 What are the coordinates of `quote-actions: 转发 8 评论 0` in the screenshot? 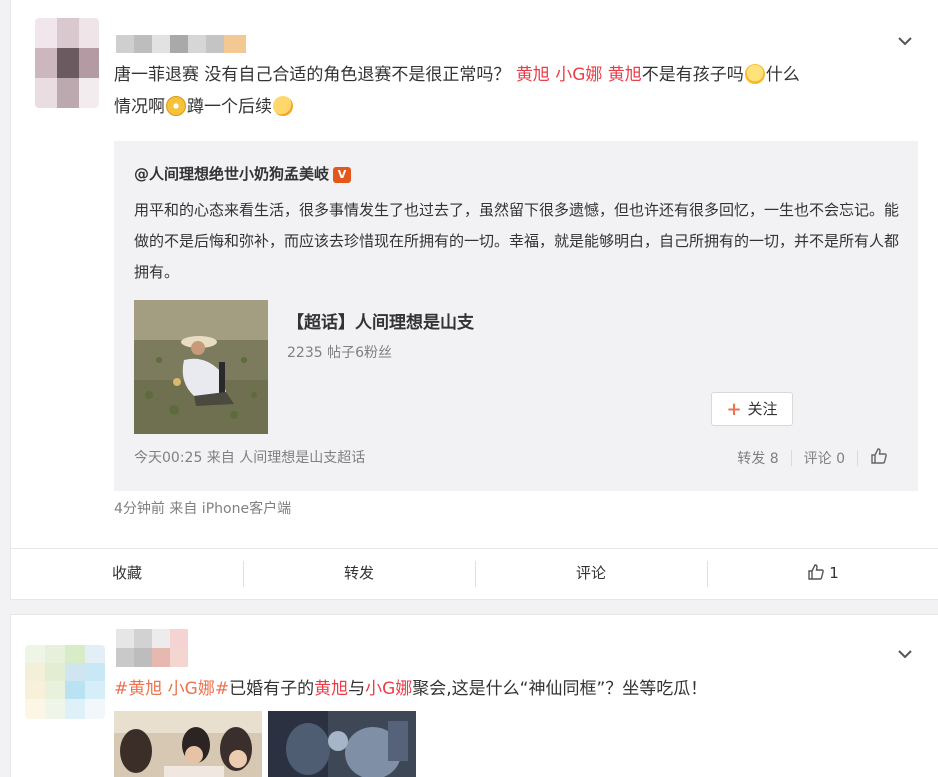 It's located at (812, 458).